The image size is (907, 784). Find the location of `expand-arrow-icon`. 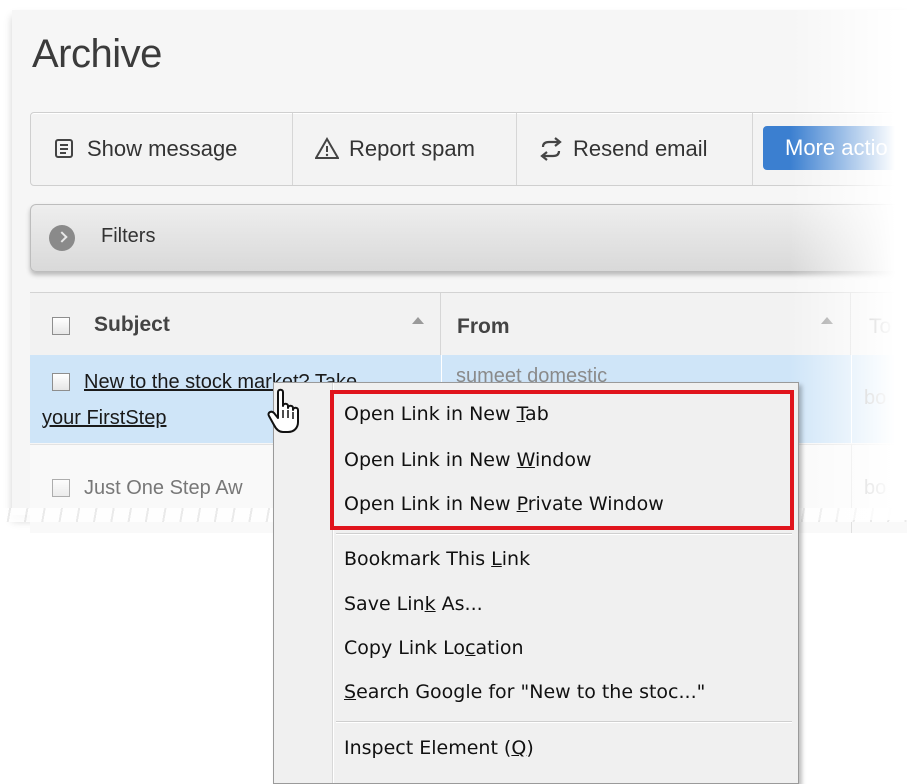

expand-arrow-icon is located at coordinates (62, 238).